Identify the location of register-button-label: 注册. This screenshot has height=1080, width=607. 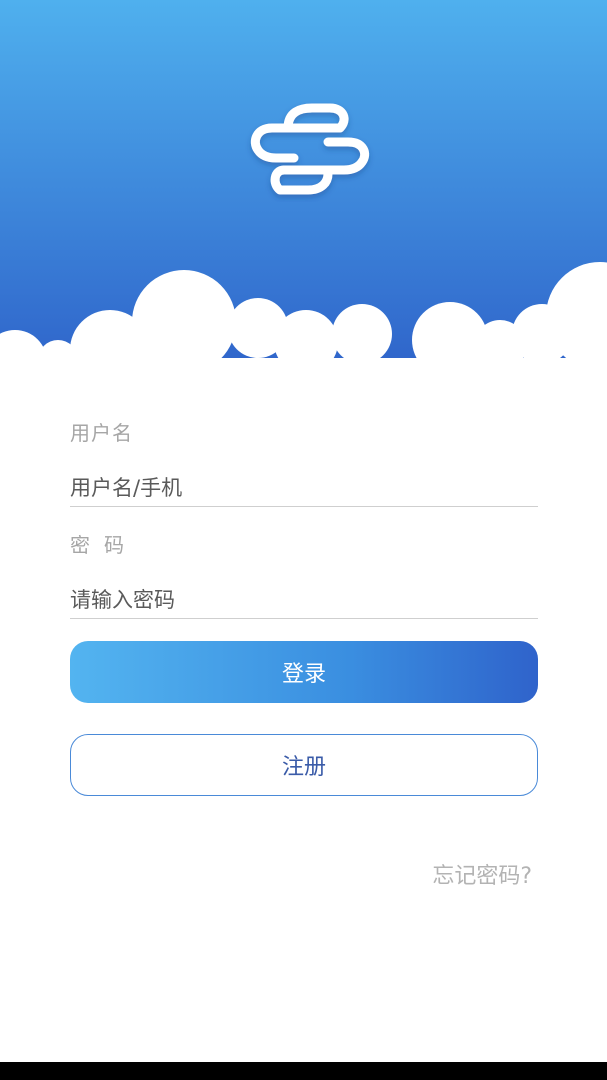
(303, 767).